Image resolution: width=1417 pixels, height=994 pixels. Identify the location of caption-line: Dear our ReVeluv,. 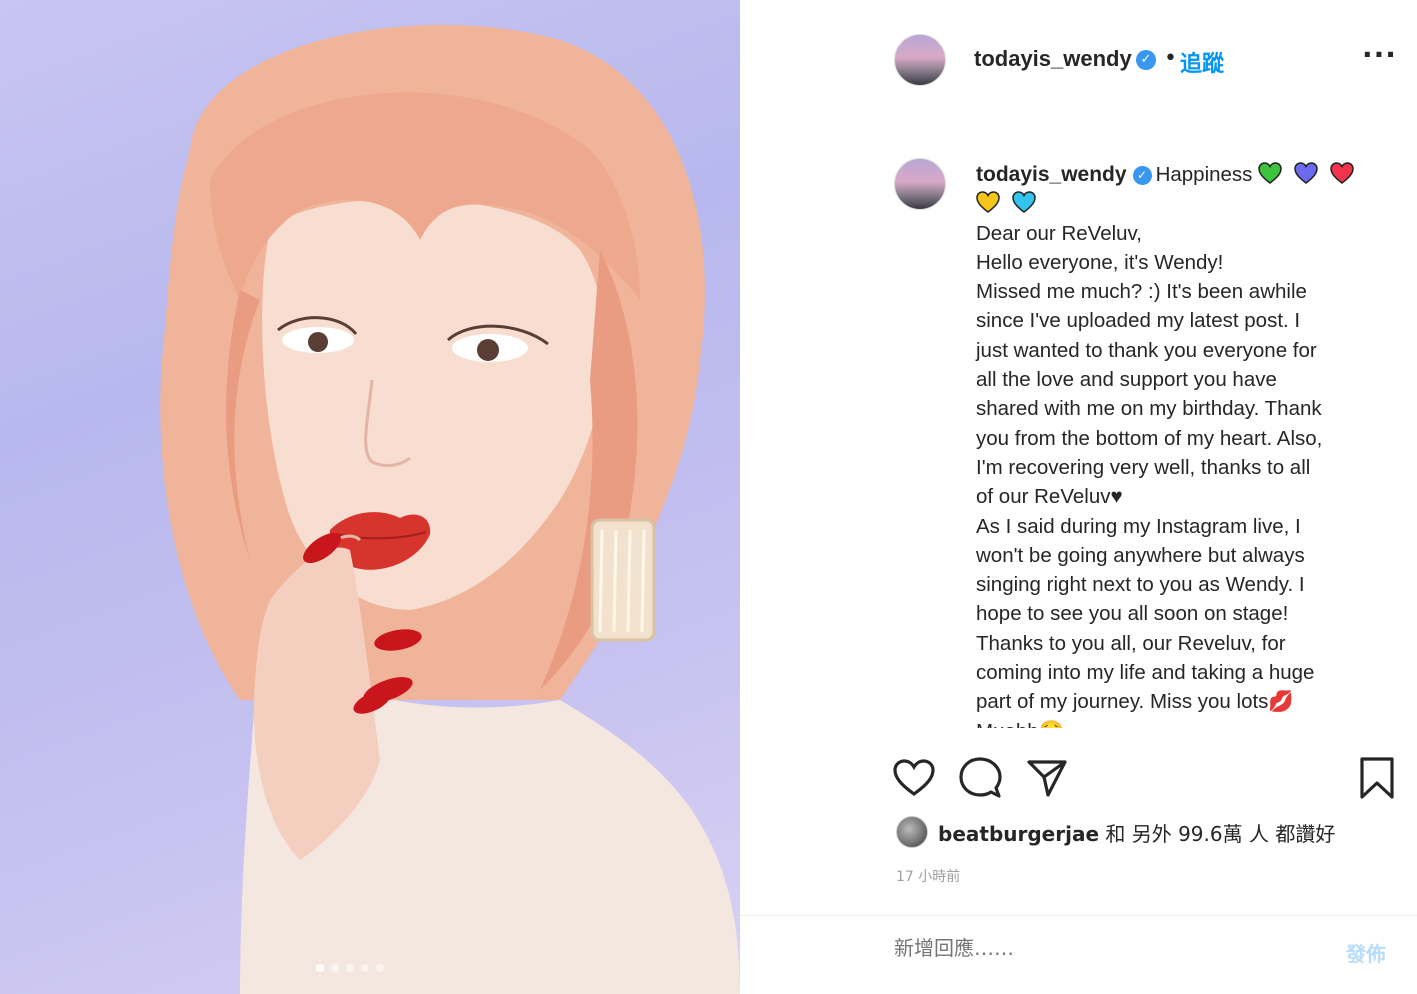
(1059, 233).